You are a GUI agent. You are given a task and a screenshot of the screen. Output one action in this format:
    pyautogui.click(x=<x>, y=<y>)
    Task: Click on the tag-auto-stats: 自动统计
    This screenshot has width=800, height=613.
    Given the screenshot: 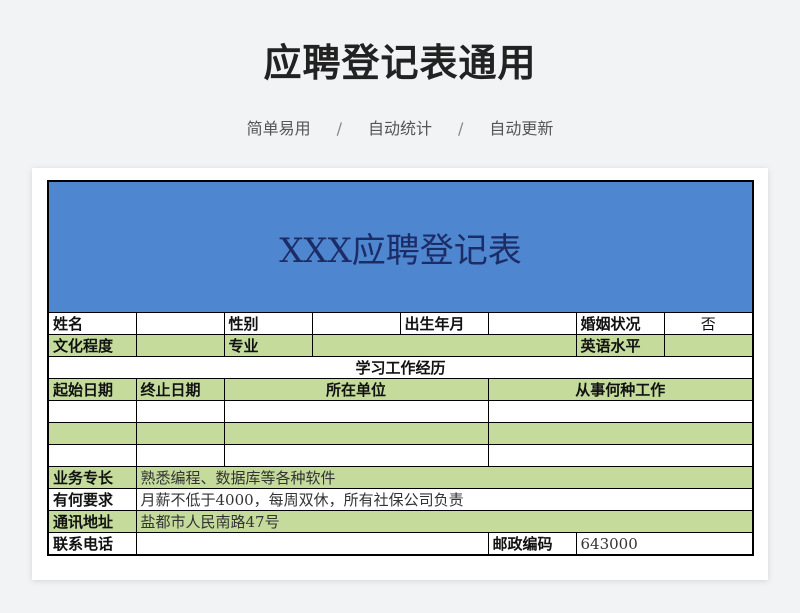 What is the action you would take?
    pyautogui.click(x=399, y=128)
    